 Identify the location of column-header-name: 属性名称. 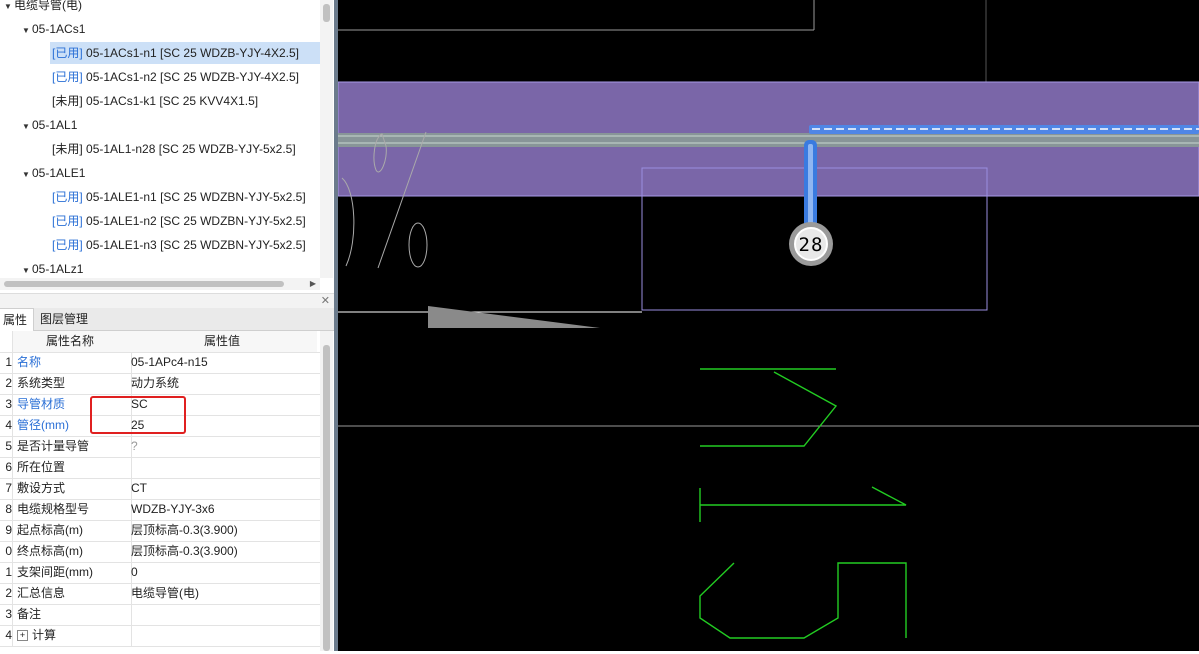
(70, 341).